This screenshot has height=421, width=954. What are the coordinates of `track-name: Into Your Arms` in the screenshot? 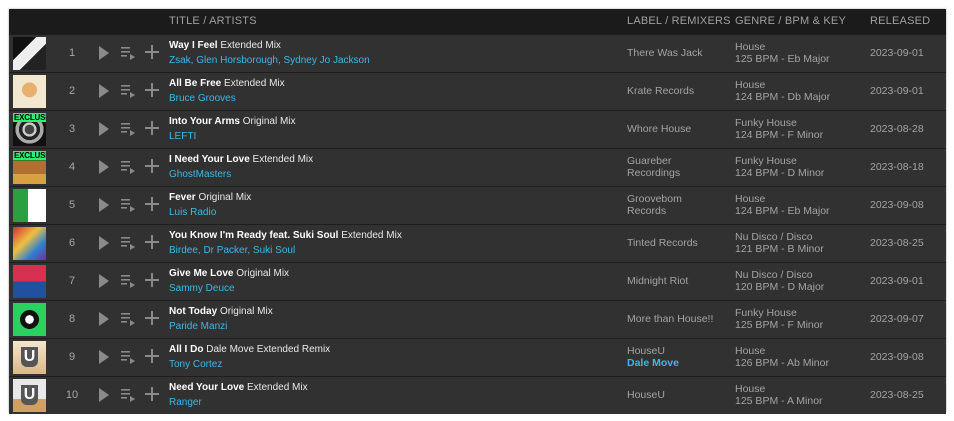 It's located at (204, 121).